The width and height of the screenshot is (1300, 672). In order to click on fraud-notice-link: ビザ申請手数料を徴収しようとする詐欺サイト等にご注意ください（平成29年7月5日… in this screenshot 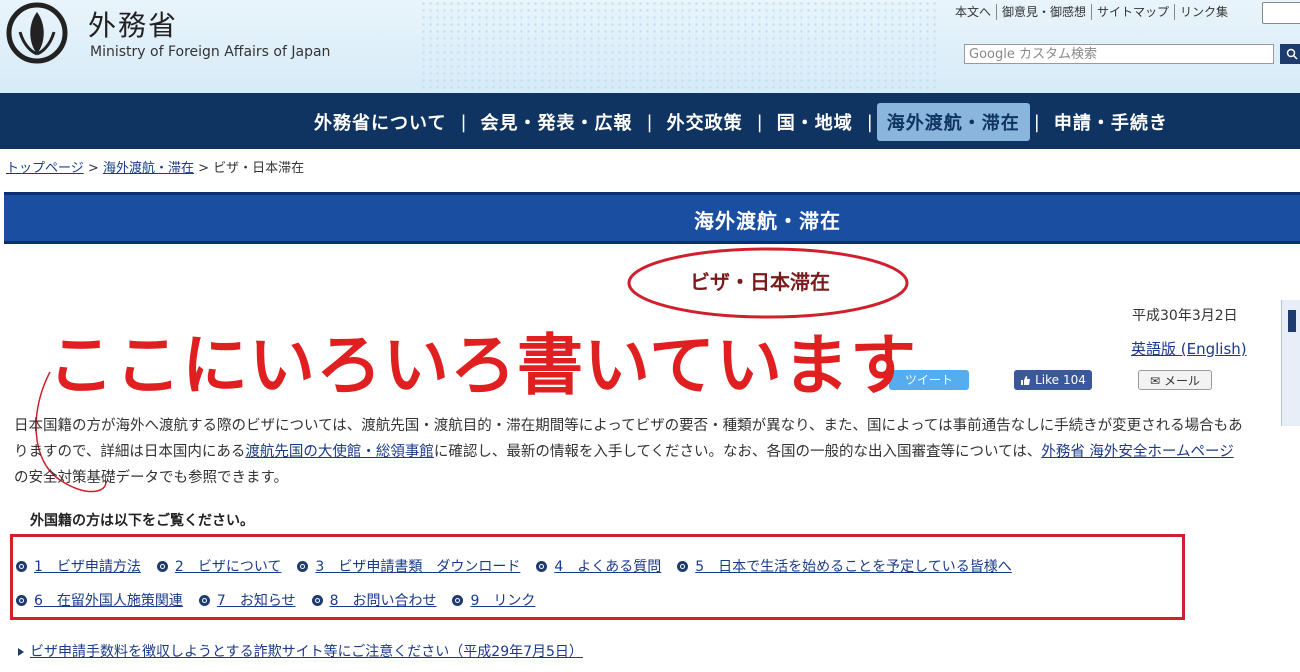, I will do `click(306, 652)`.